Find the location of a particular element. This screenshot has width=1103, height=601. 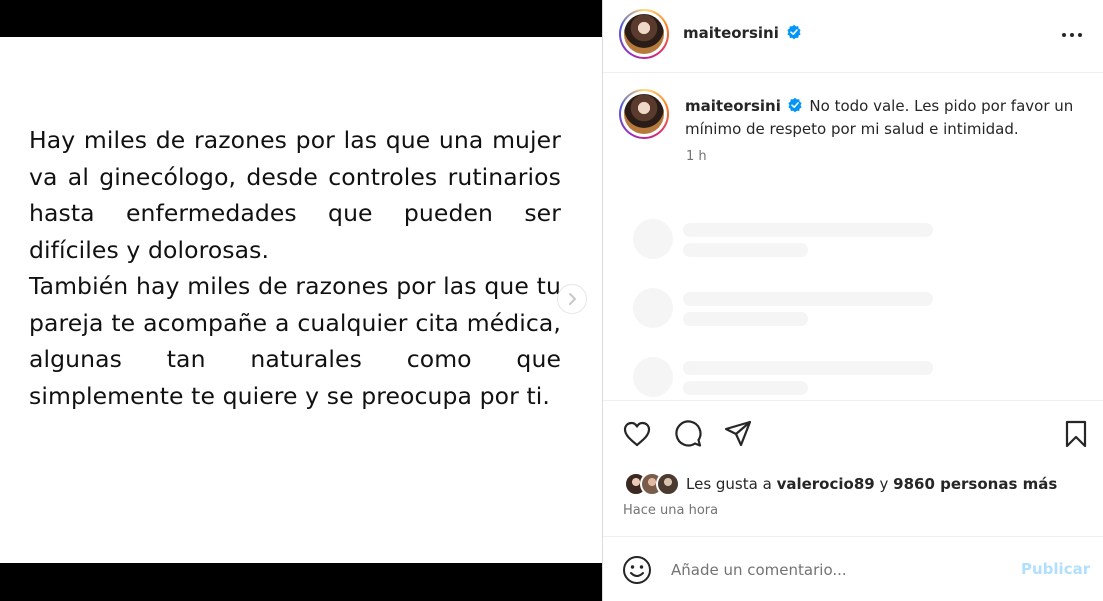

letterbox-top is located at coordinates (301, 18).